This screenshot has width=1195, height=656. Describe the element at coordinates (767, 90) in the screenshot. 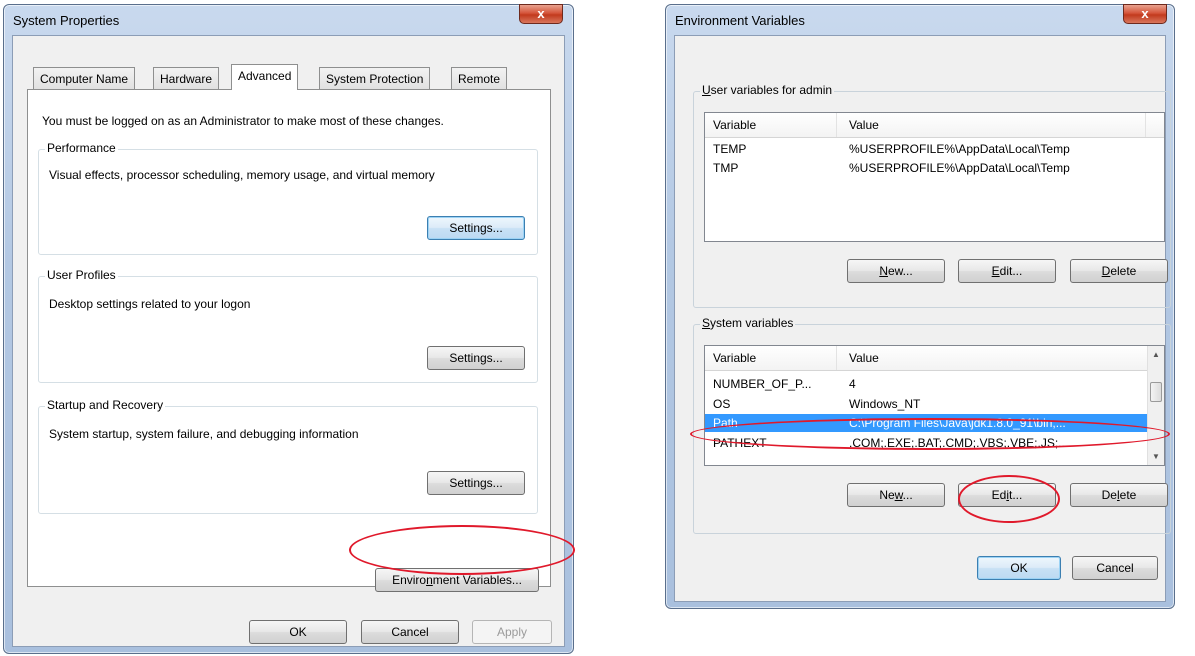

I see `user-variables-label: User variables for admin` at that location.